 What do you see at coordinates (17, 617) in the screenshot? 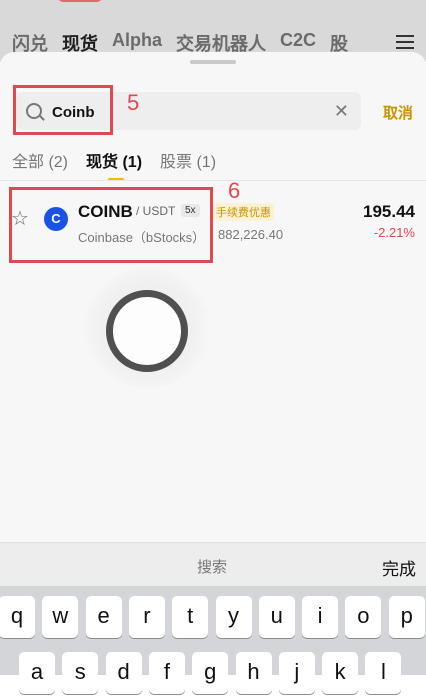
I see `key-q: q` at bounding box center [17, 617].